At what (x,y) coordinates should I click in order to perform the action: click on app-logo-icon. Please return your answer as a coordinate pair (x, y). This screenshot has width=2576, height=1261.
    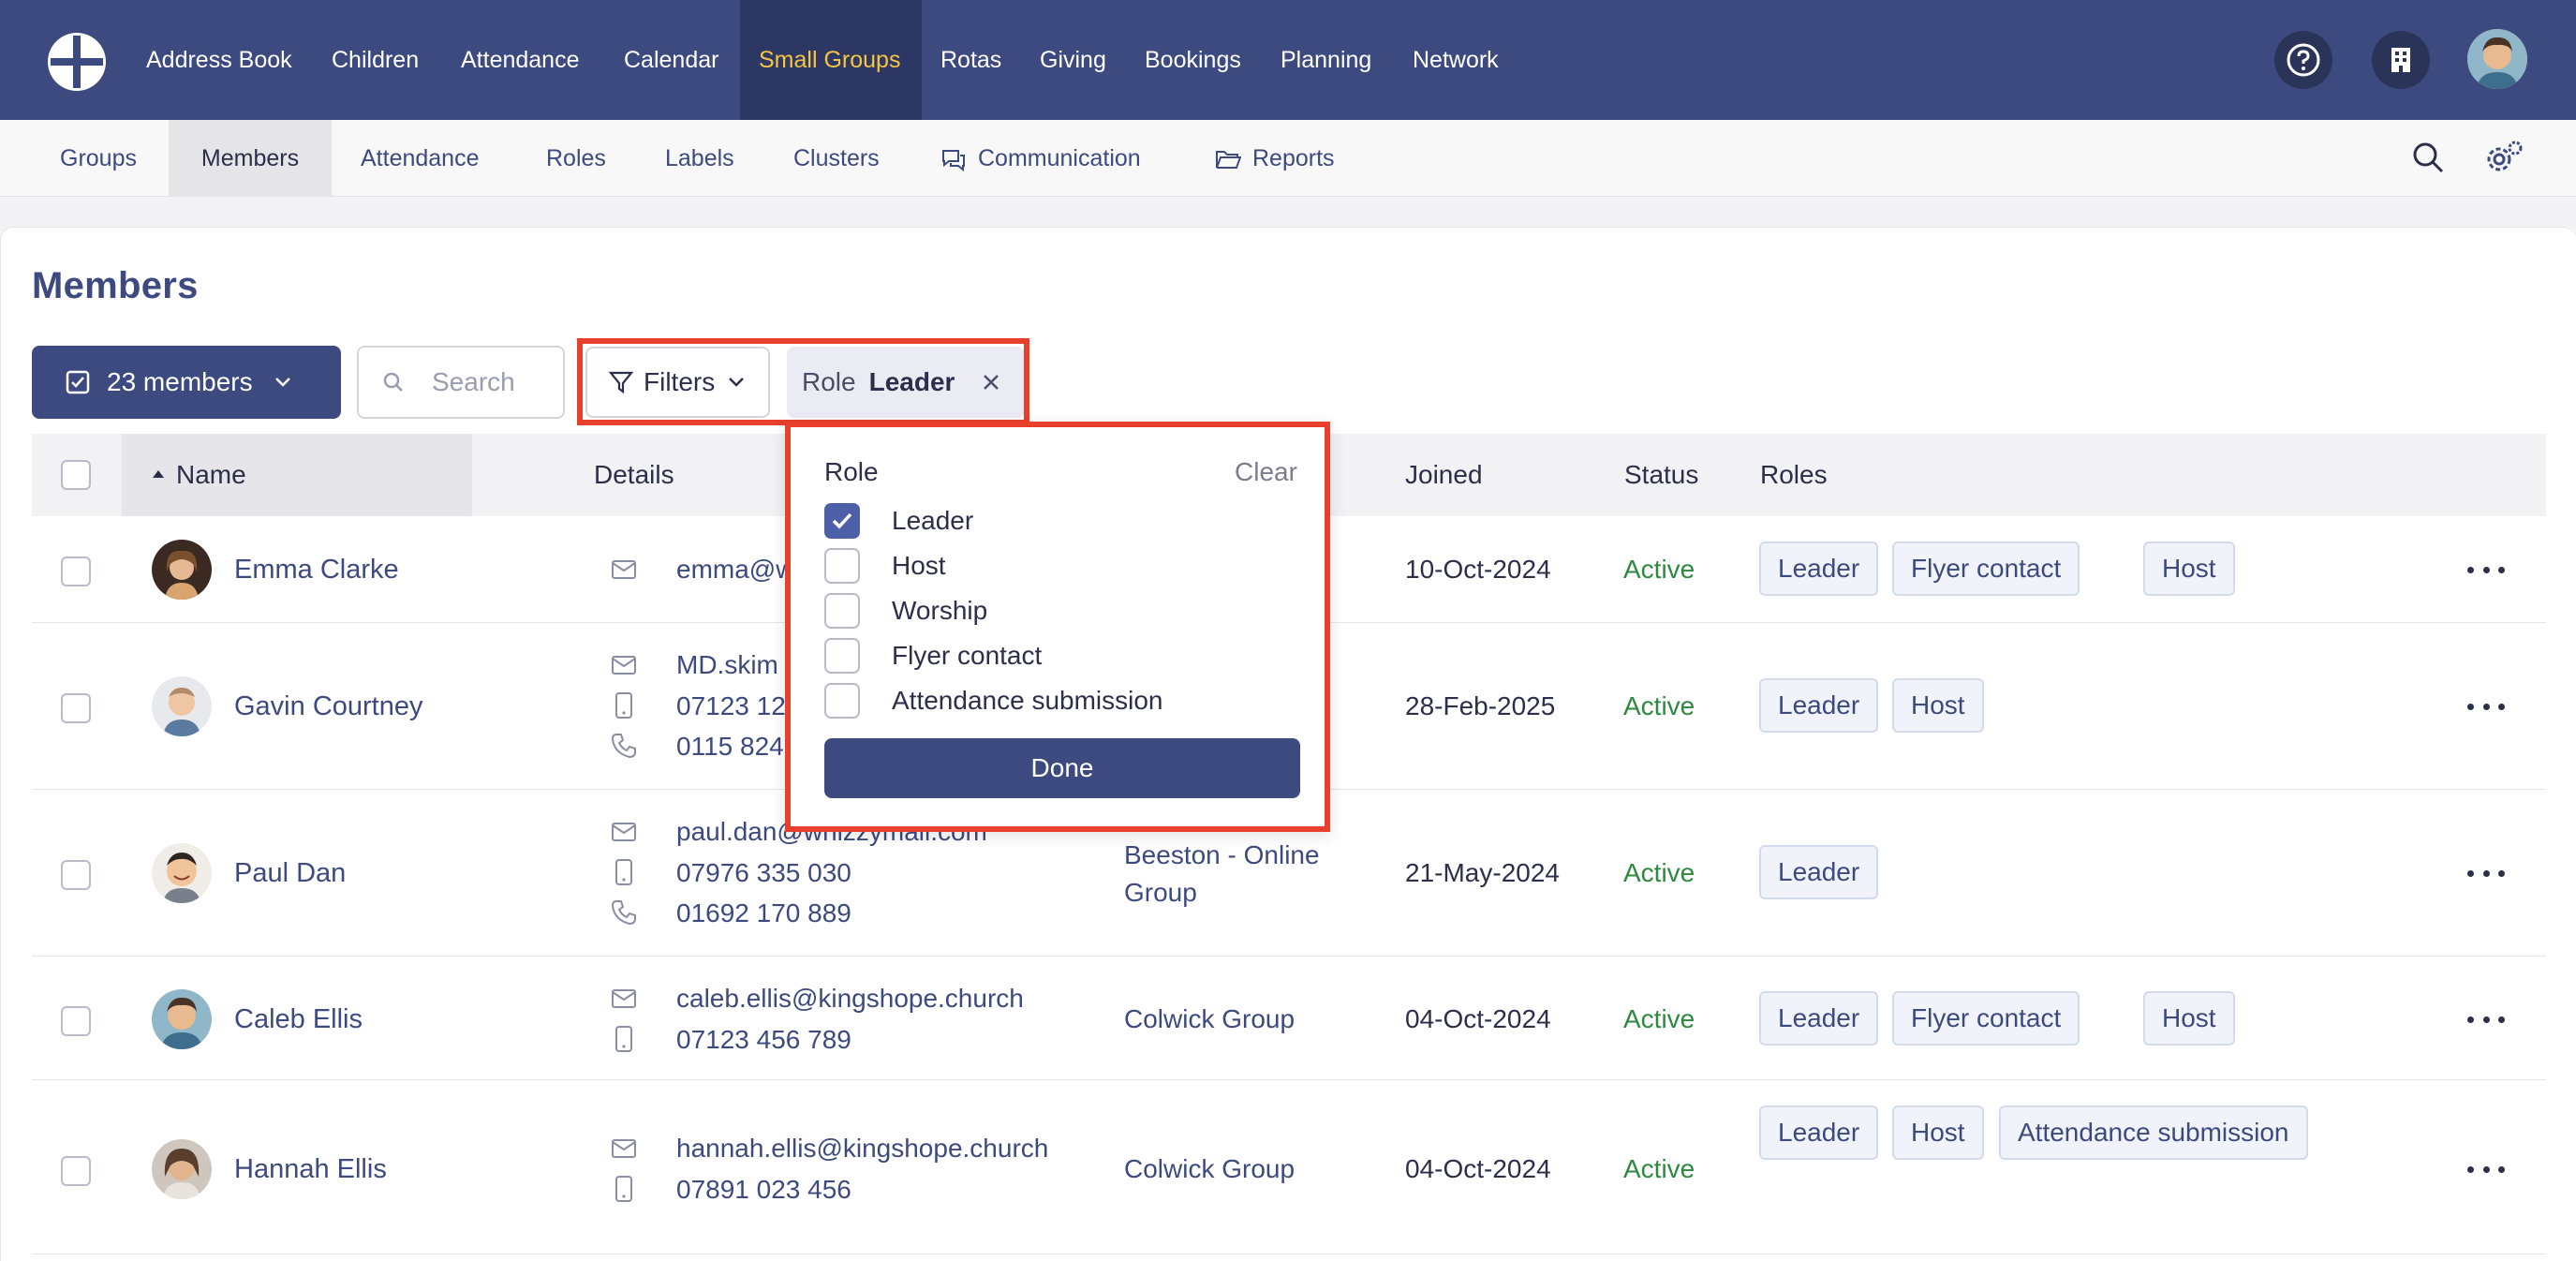
    Looking at the image, I should click on (77, 62).